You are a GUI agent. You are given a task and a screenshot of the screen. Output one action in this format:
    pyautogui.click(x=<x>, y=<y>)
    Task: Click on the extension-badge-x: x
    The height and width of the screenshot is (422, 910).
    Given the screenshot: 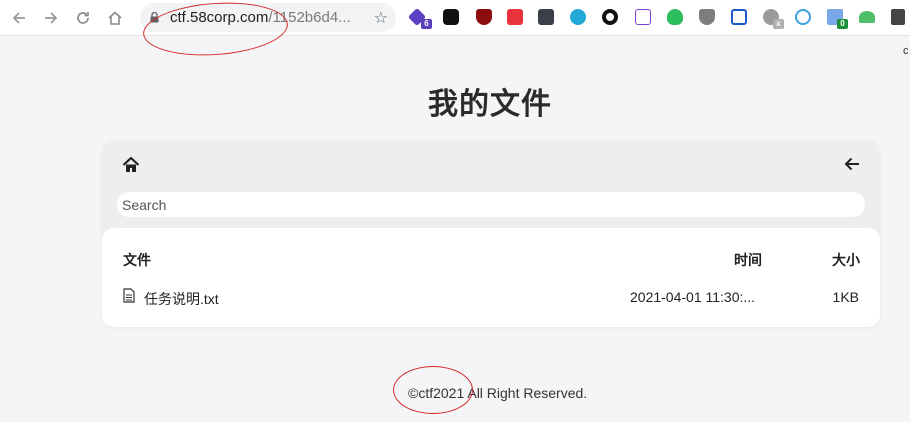 What is the action you would take?
    pyautogui.click(x=778, y=24)
    